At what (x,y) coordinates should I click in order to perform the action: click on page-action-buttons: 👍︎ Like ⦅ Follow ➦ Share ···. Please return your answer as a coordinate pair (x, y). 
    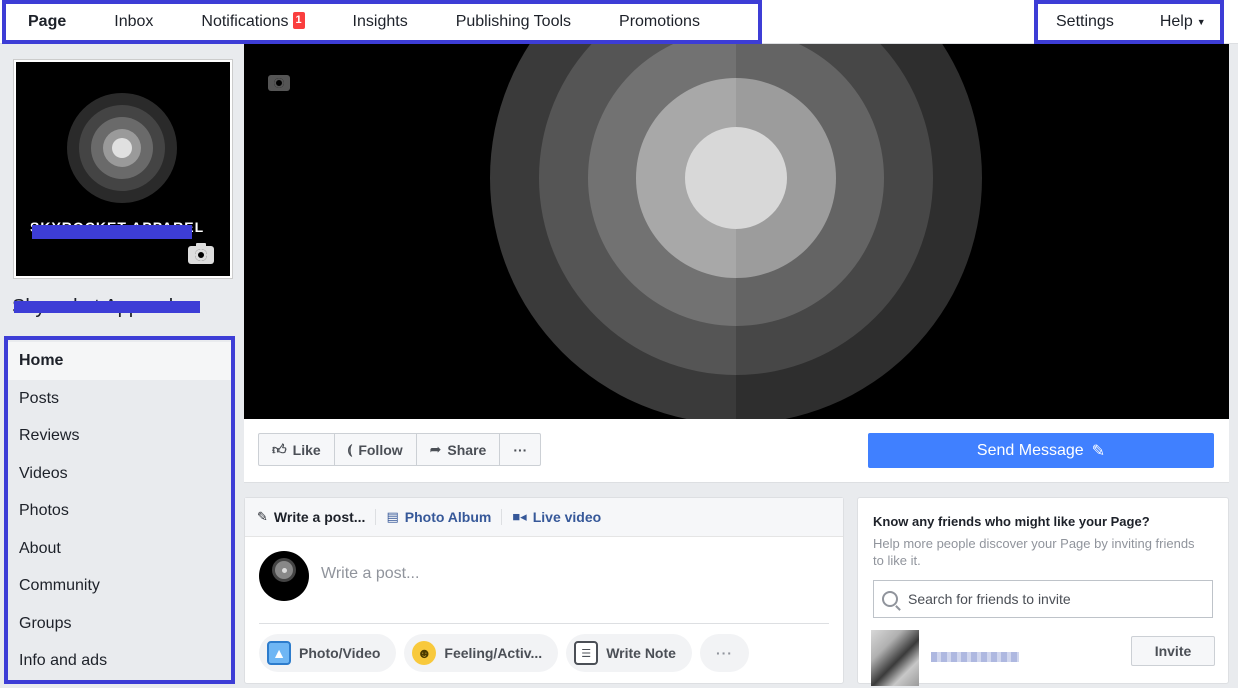
    Looking at the image, I should click on (400, 449).